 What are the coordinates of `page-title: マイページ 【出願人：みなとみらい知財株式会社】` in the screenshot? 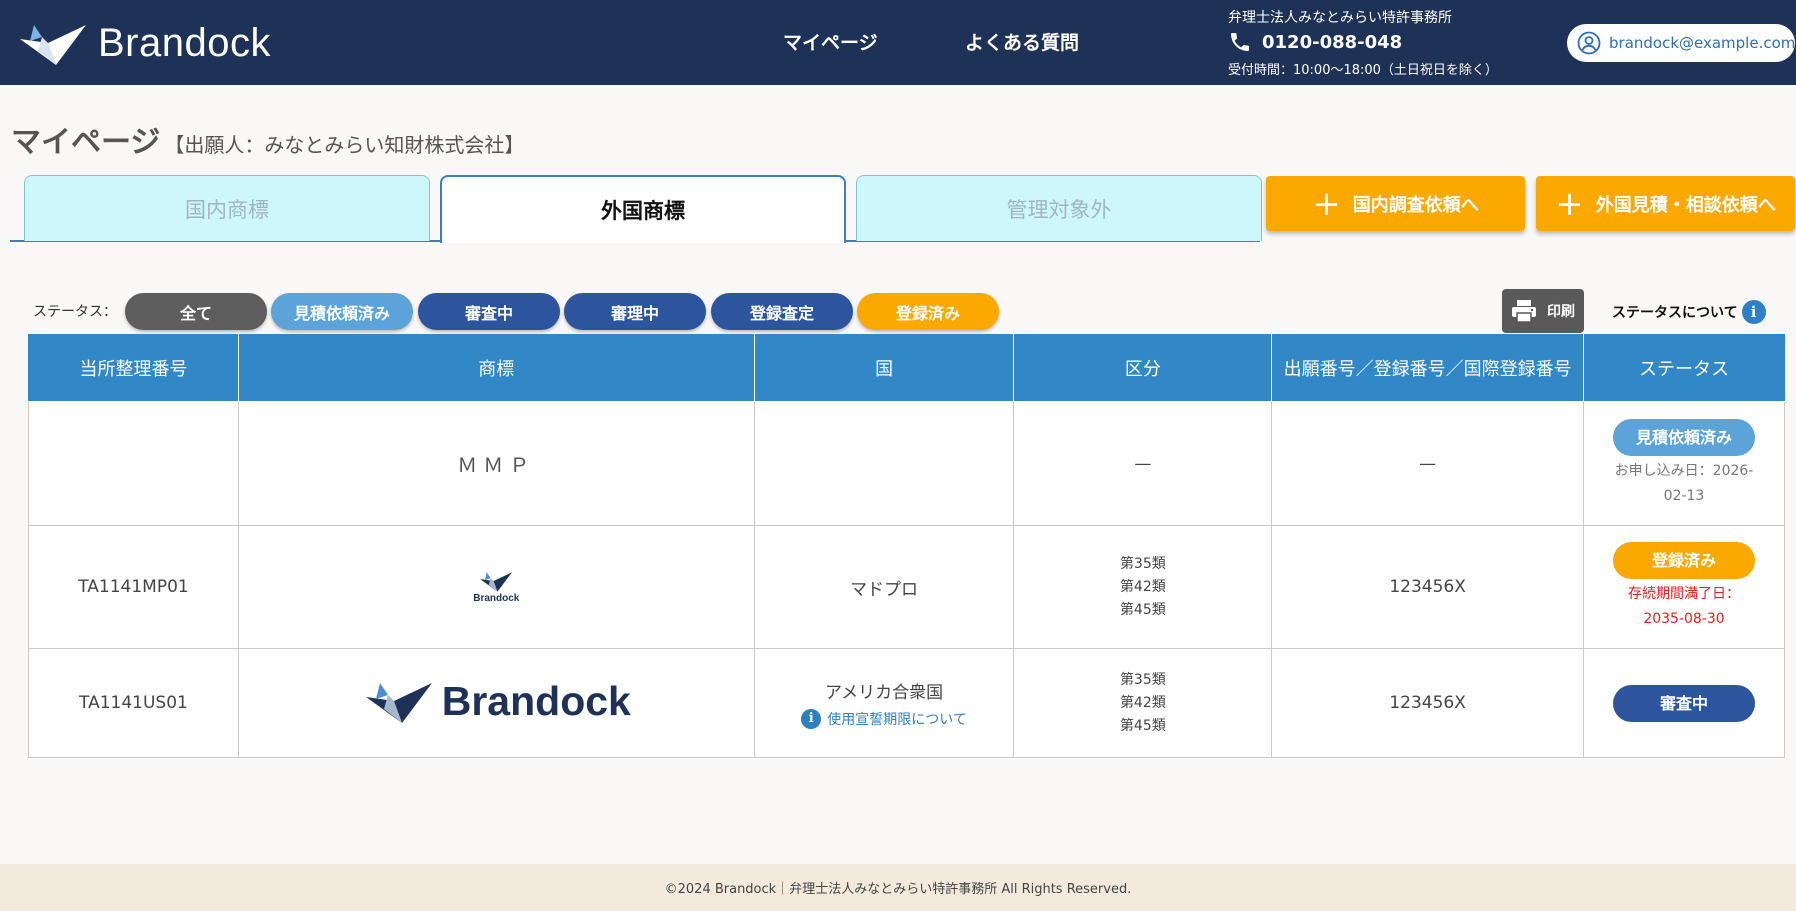 It's located at (267, 139).